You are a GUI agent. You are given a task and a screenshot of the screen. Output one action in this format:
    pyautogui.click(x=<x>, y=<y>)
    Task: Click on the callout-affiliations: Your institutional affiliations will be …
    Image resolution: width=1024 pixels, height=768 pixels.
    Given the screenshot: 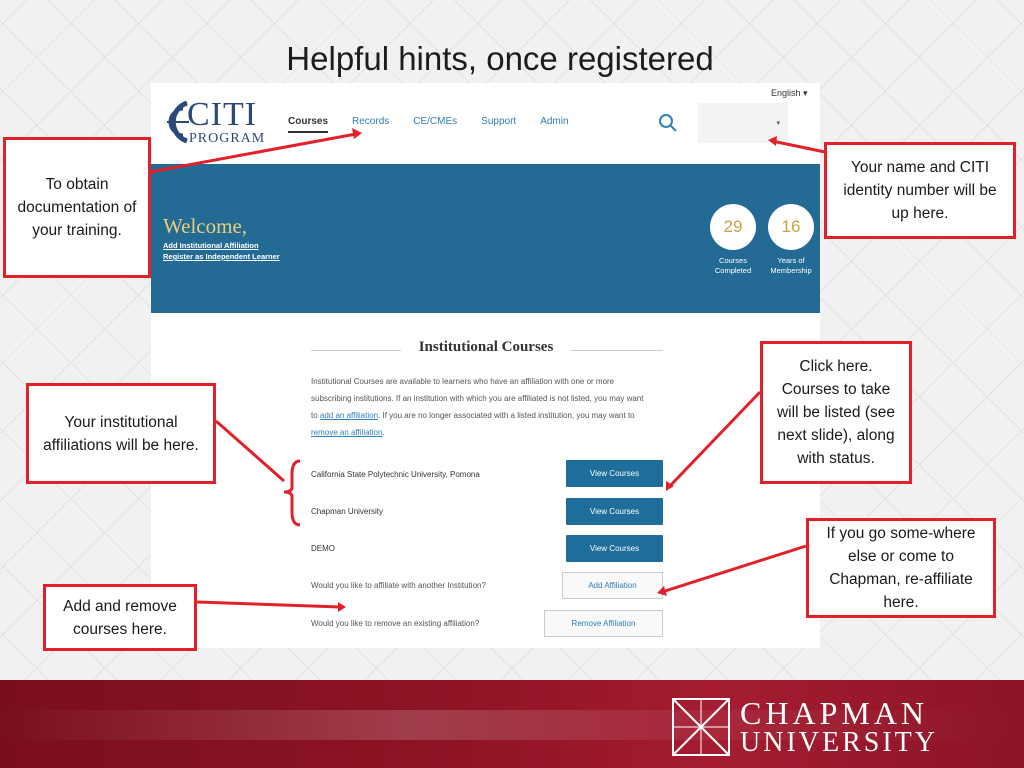 What is the action you would take?
    pyautogui.click(x=121, y=433)
    